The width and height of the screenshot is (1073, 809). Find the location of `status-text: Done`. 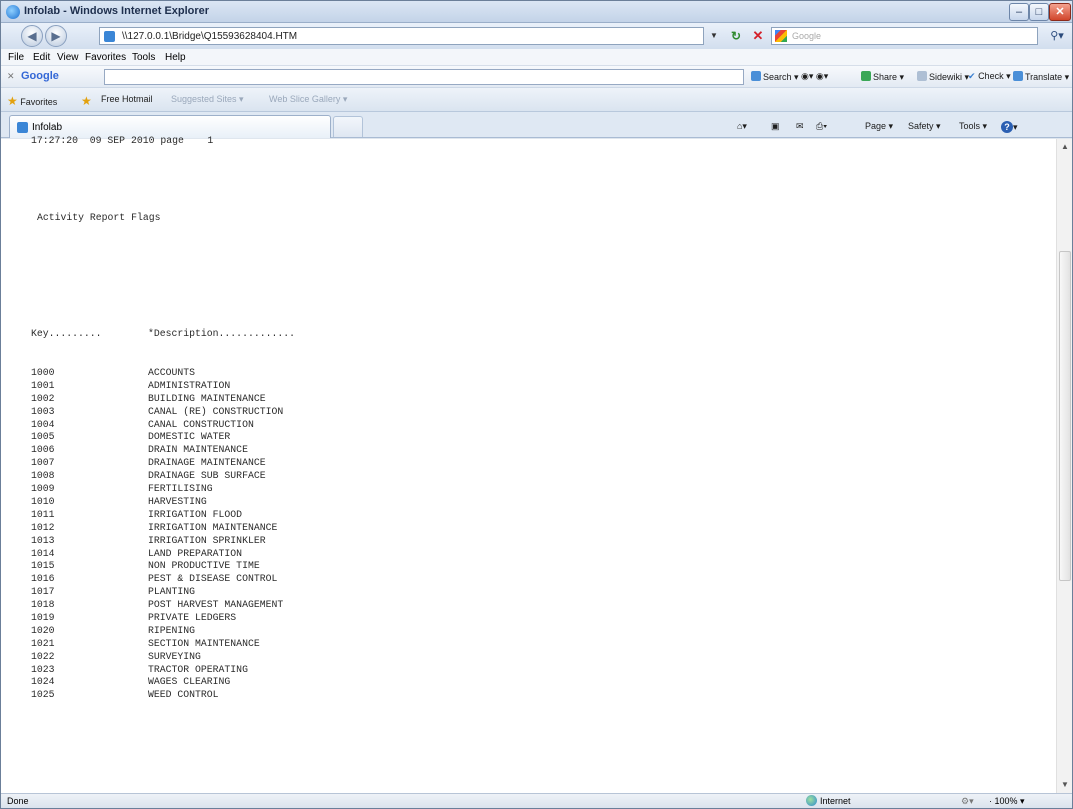

status-text: Done is located at coordinates (18, 801).